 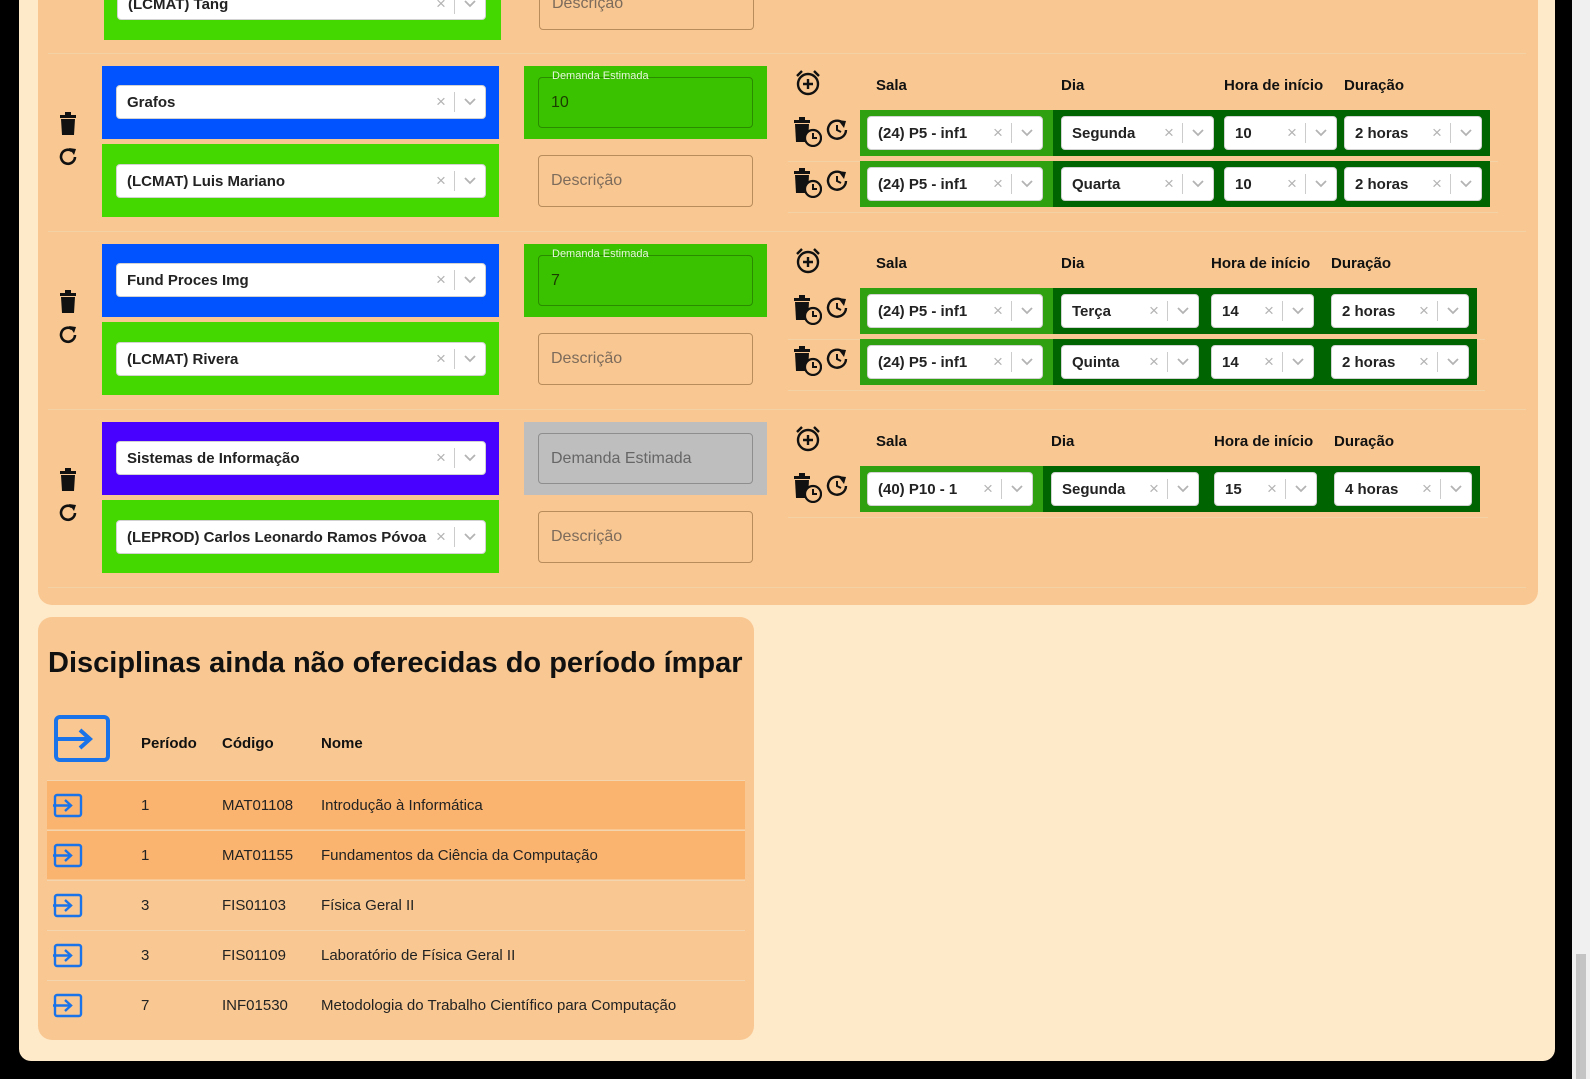 What do you see at coordinates (396, 804) in the screenshot?
I see `table-row: 1 MAT01108 Introdução à Informática` at bounding box center [396, 804].